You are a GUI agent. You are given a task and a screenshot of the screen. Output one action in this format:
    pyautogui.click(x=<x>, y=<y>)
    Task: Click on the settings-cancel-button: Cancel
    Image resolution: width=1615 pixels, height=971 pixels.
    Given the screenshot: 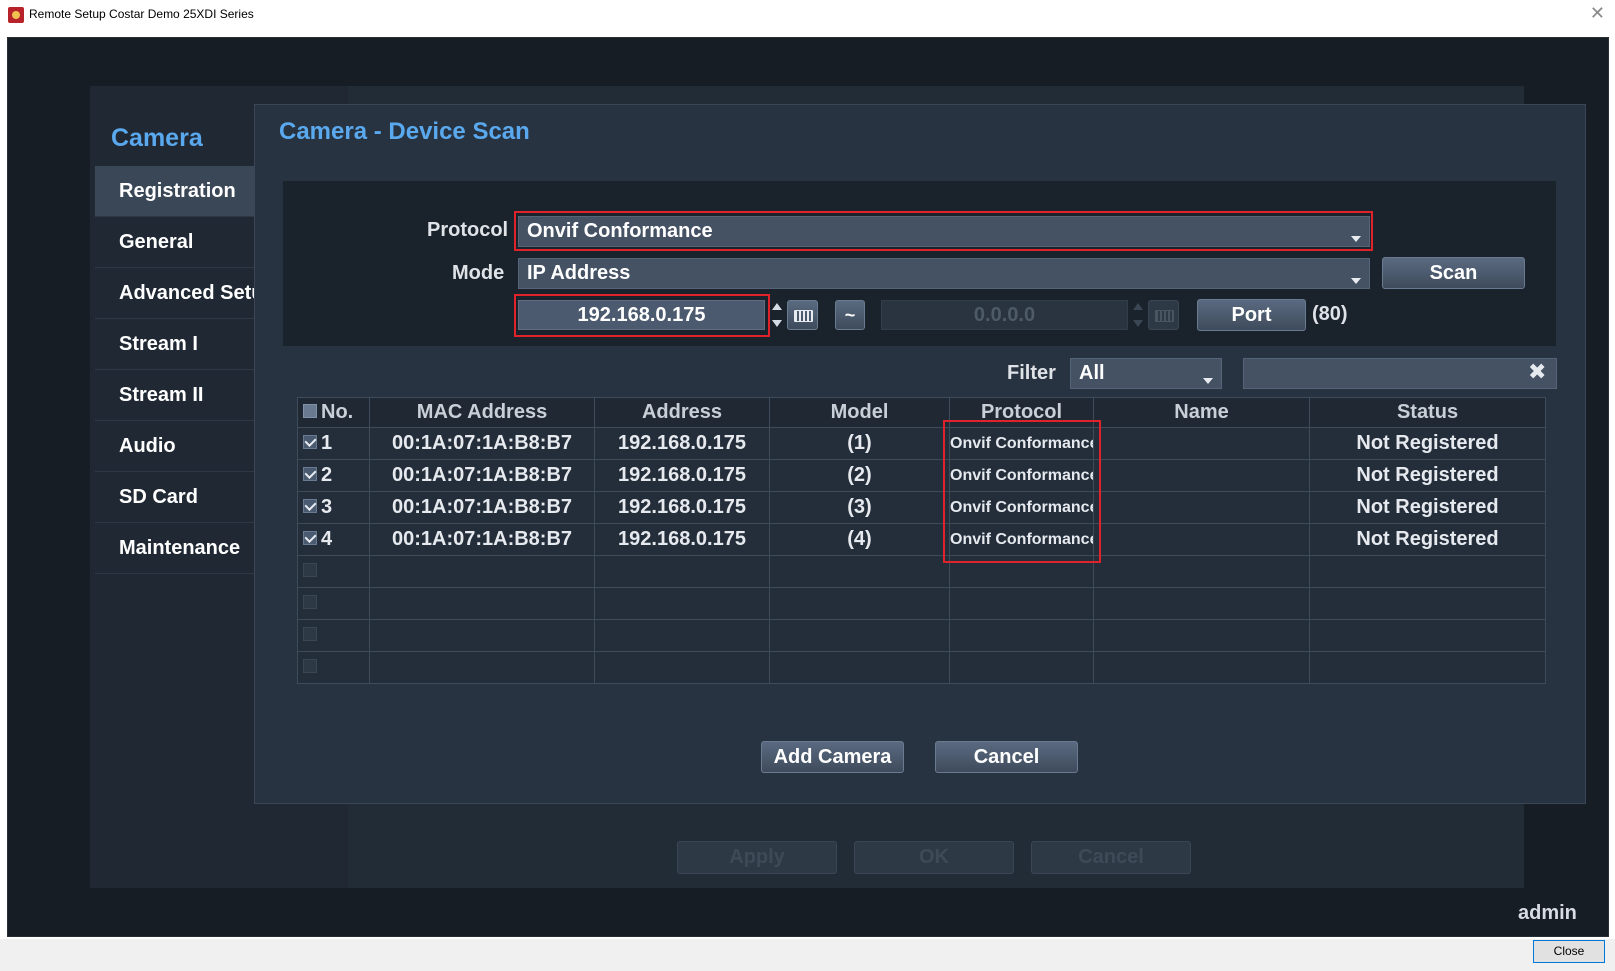 What is the action you would take?
    pyautogui.click(x=1111, y=857)
    